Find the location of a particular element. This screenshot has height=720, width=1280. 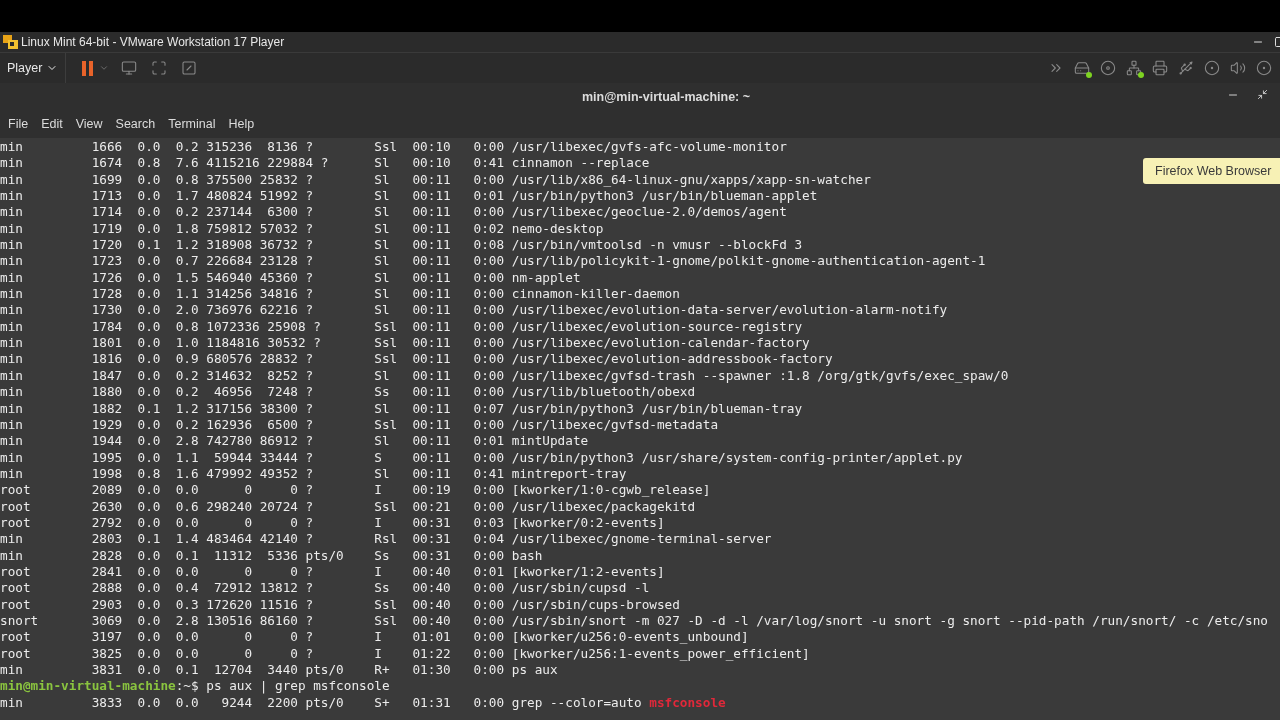

terminal-line: min 1723 0.0 0.7 226684 23128 ? Sl 00:11 0:00 /usr/lib/policykit-1-gnome/polkit-gnome-authentication-agent-1 is located at coordinates (493, 261).